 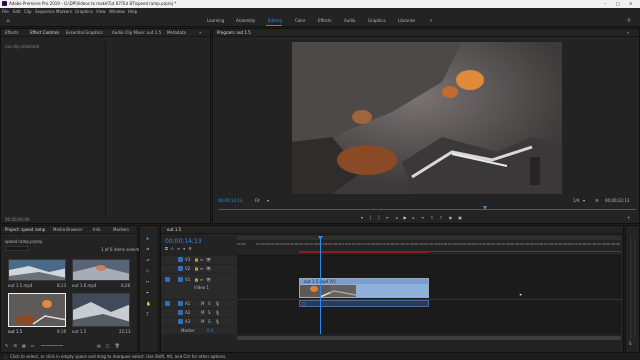 What do you see at coordinates (431, 21) in the screenshot?
I see `more-workspaces-icon: »` at bounding box center [431, 21].